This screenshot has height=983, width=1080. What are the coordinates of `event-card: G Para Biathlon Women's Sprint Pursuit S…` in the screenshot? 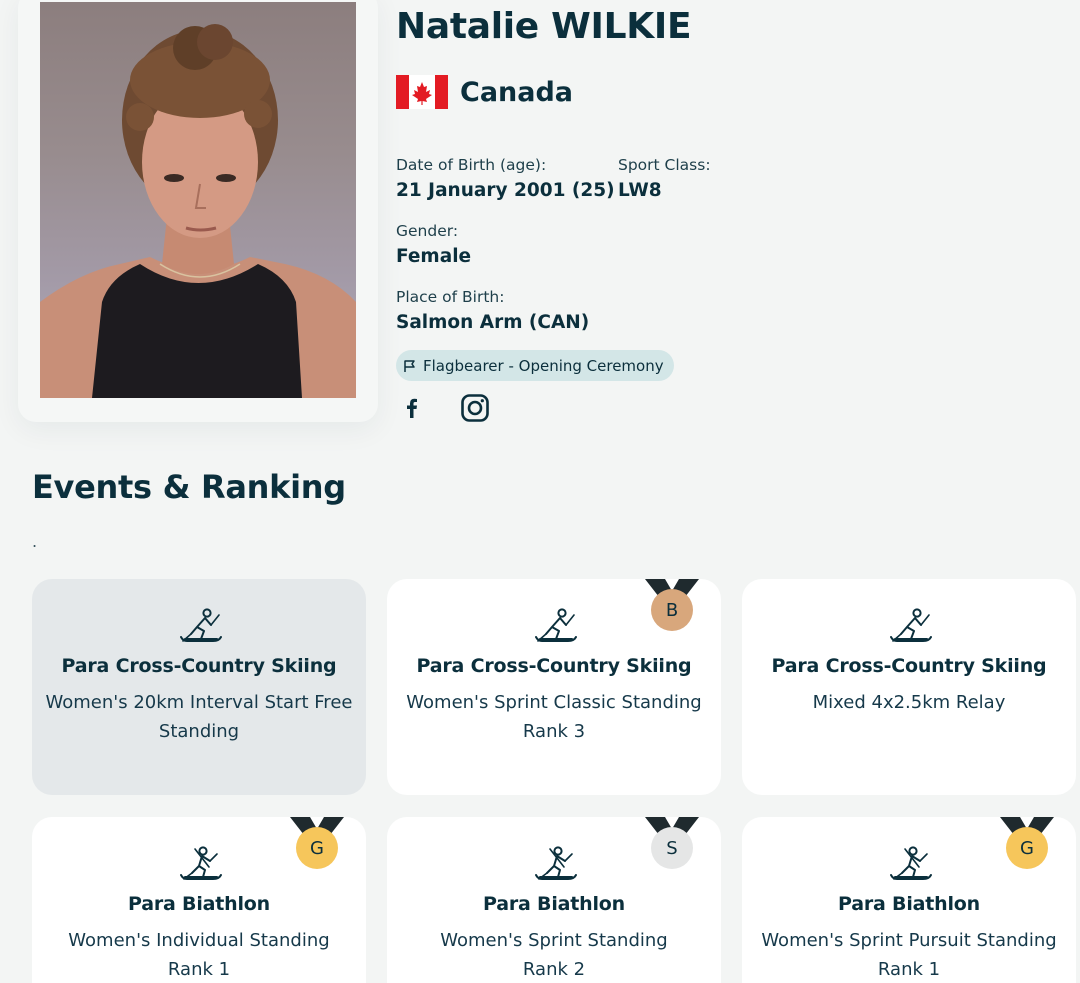 It's located at (909, 900).